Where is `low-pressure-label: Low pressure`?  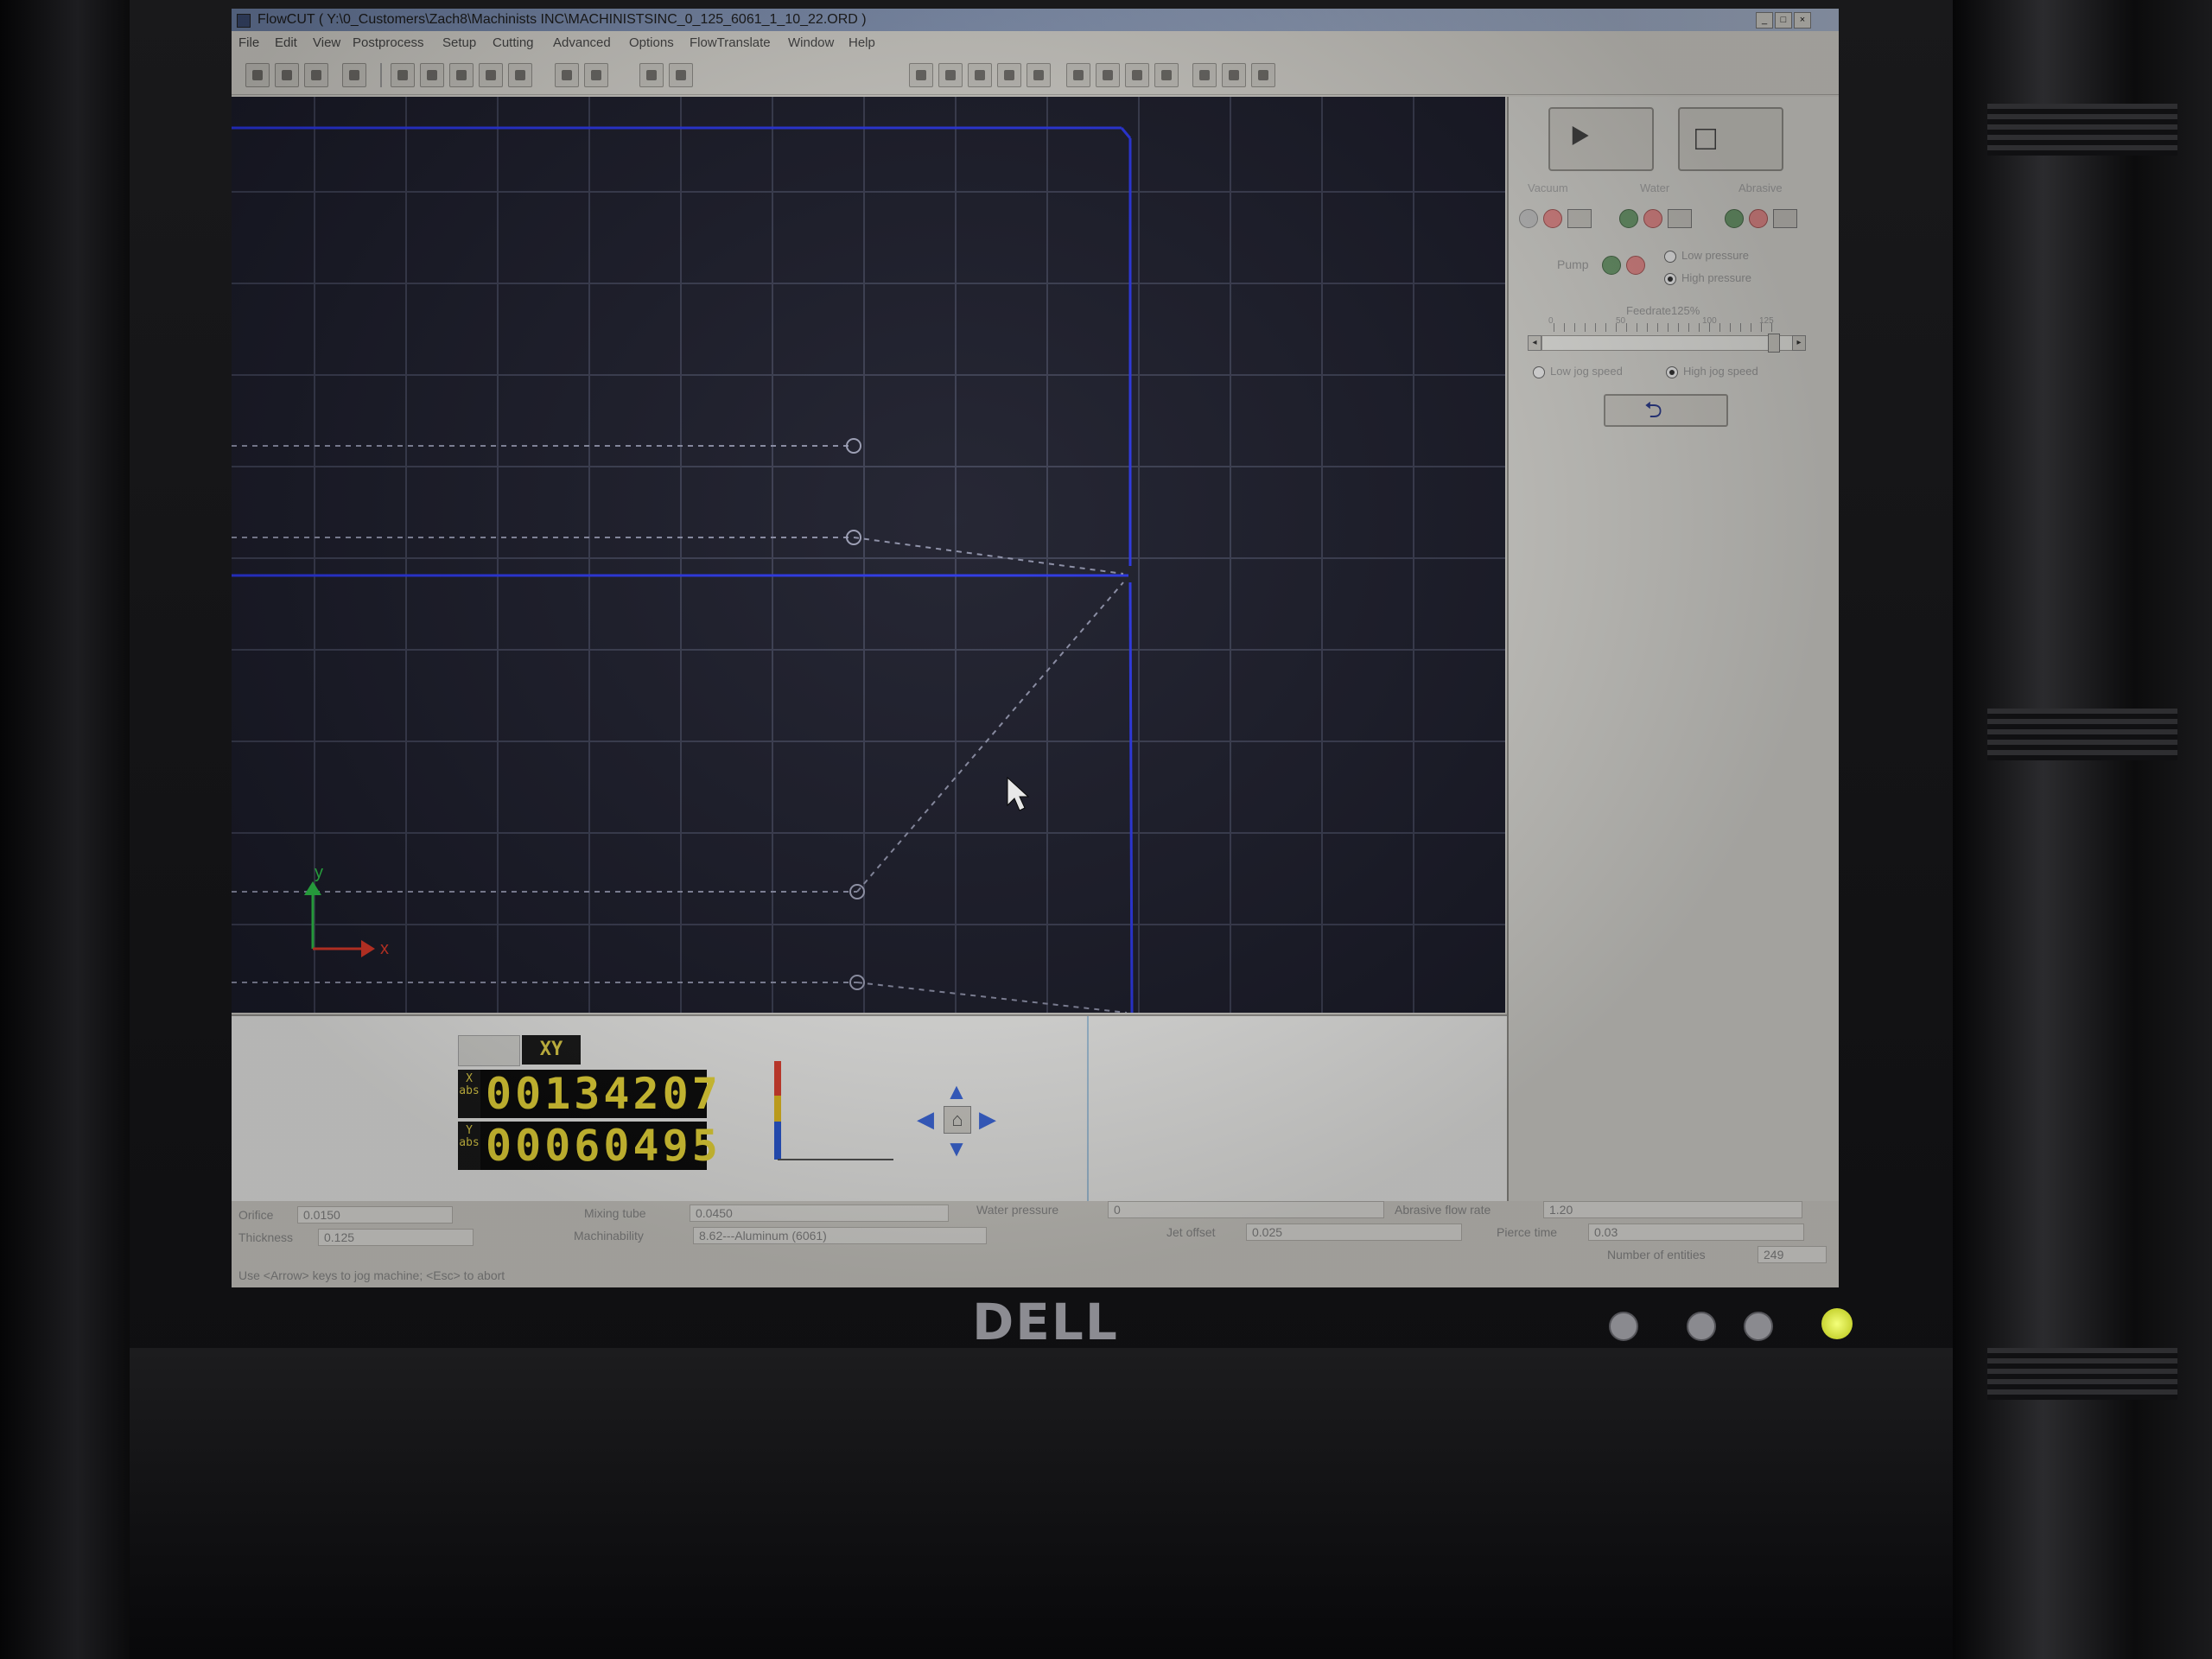
low-pressure-label: Low pressure is located at coordinates (1715, 255).